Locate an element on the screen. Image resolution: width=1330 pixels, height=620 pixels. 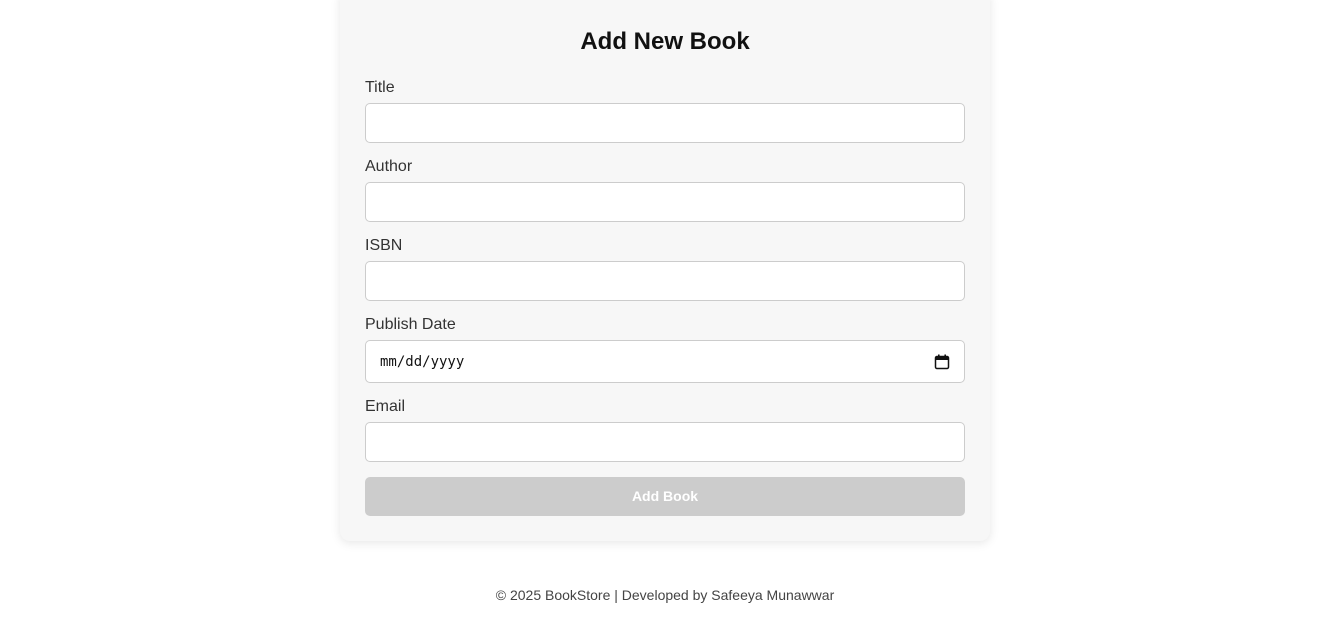
publish-date-label: Publish Date is located at coordinates (410, 324).